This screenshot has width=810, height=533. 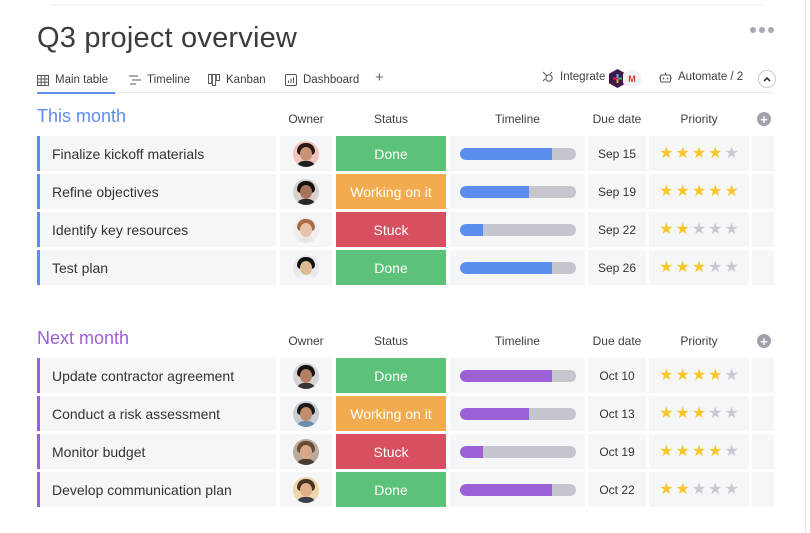 I want to click on item-name-cell: Develop communication plan, so click(x=156, y=489).